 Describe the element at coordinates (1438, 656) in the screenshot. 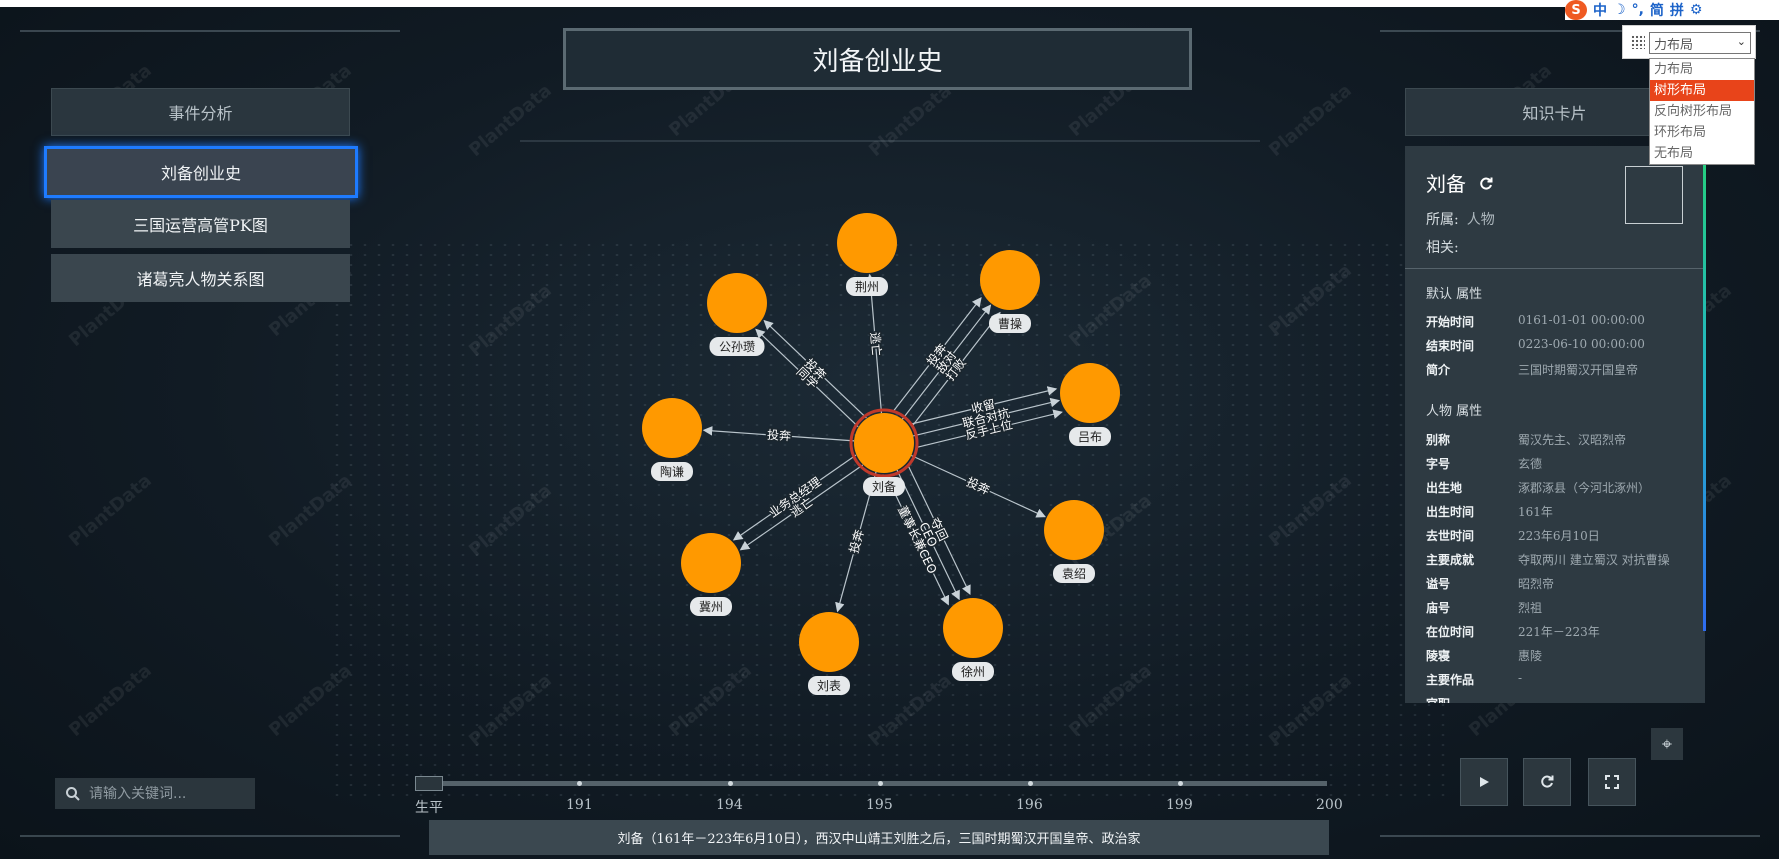

I see `attr-key: 陵寝` at that location.